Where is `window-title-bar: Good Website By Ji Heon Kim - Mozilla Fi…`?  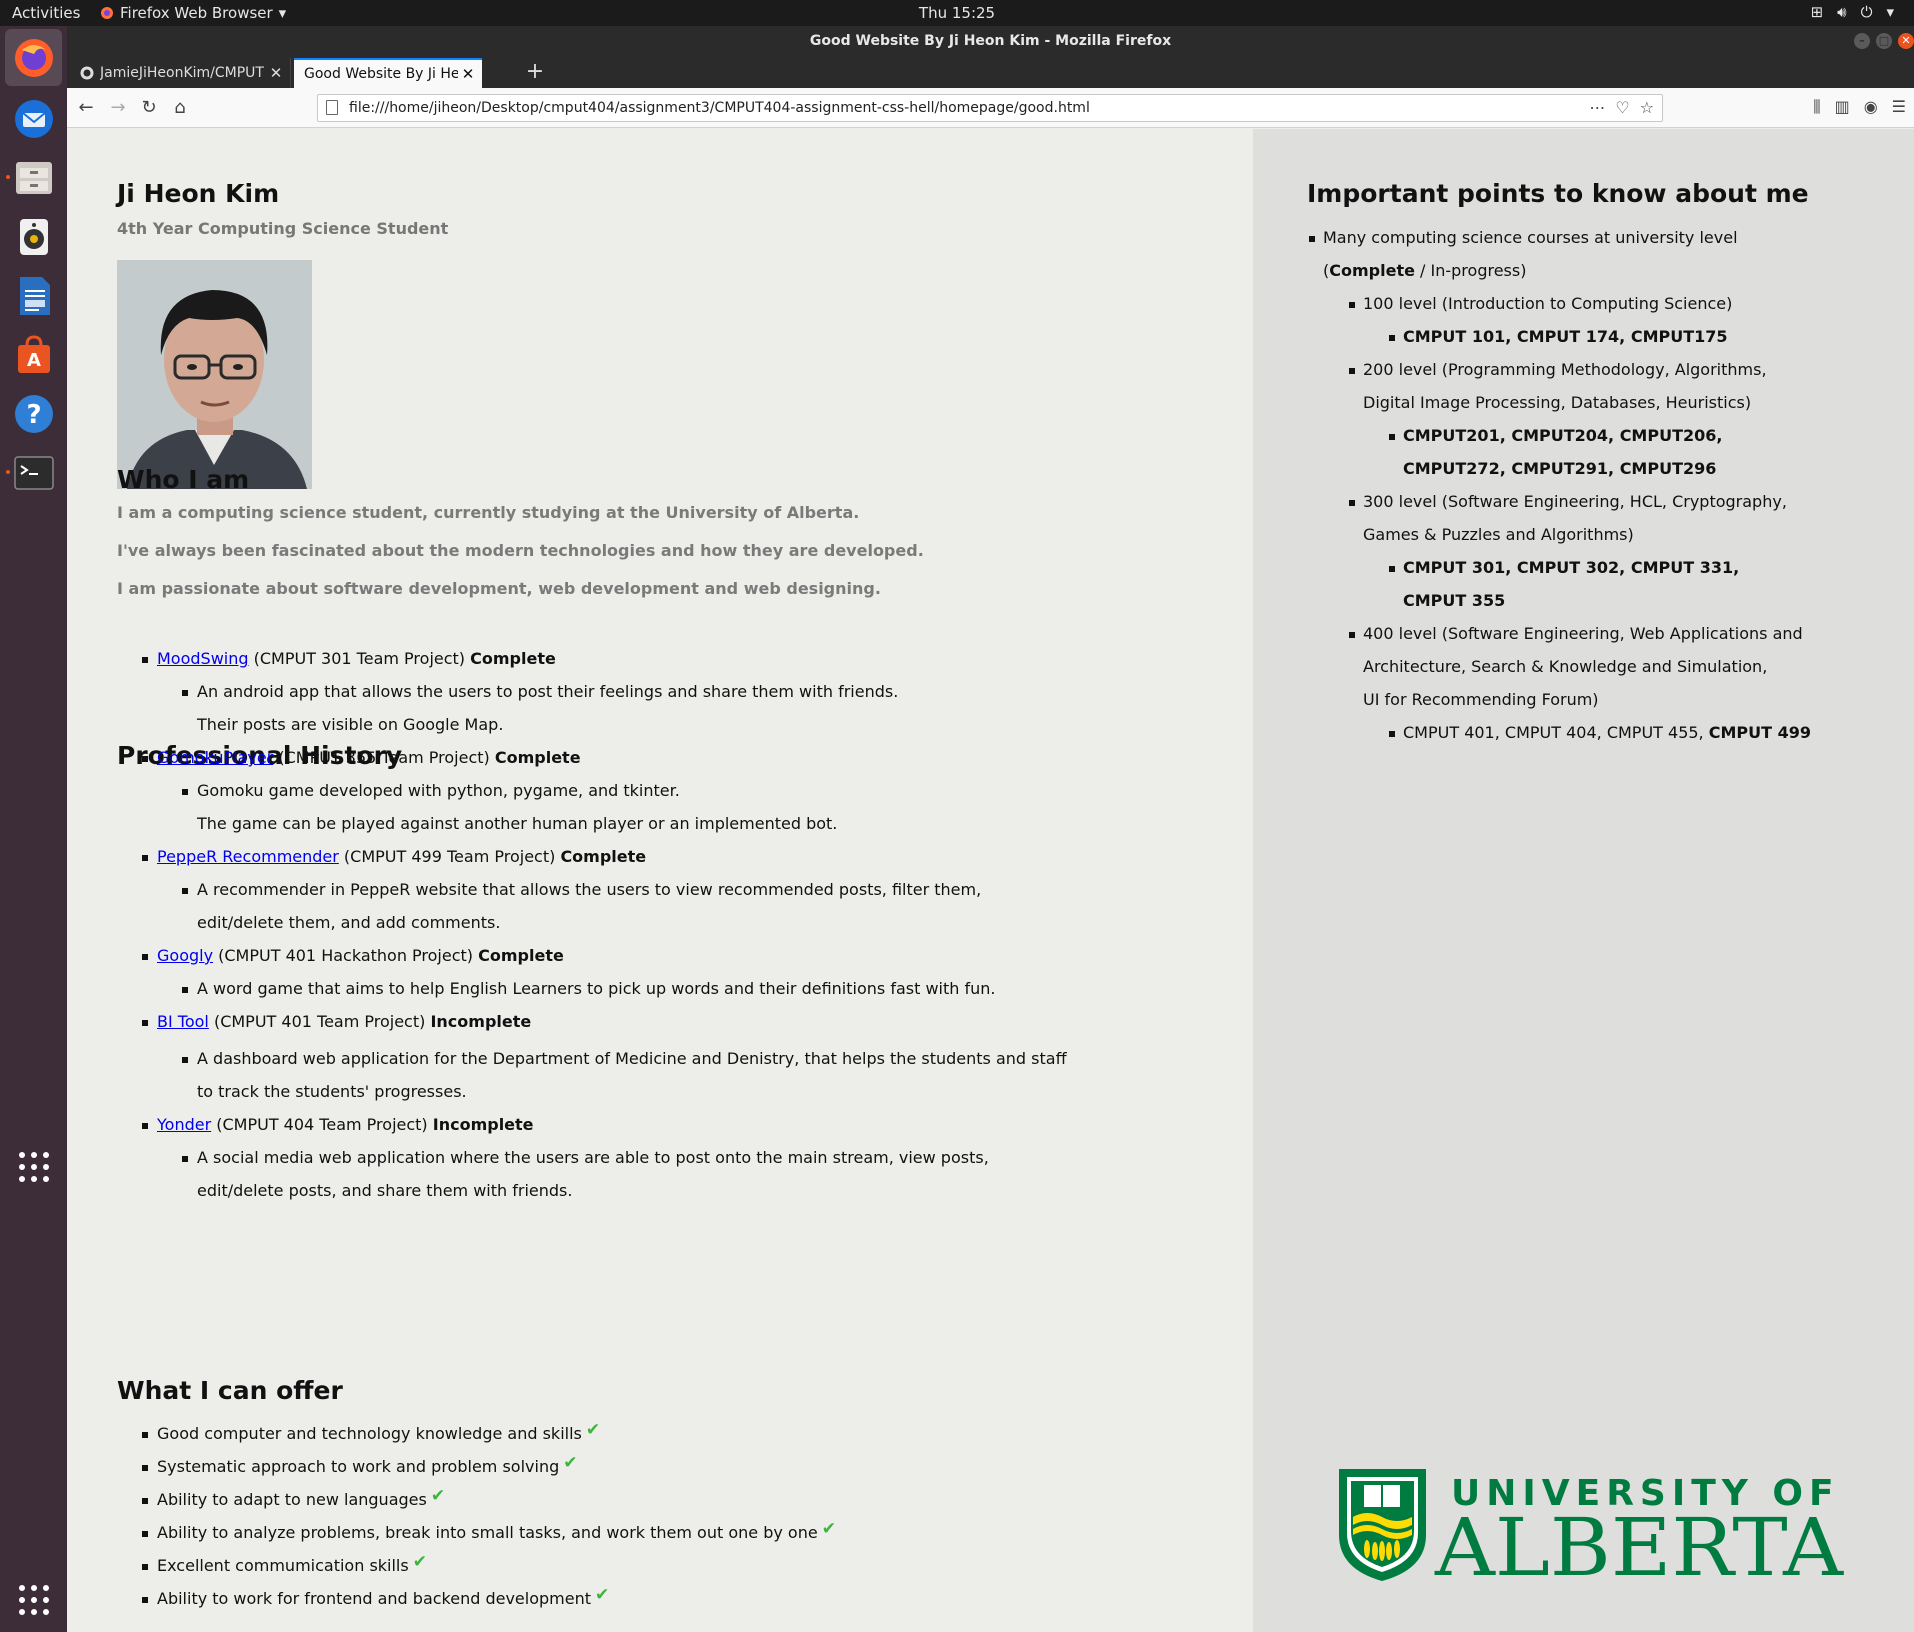
window-title-bar: Good Website By Ji Heon Kim - Mozilla Fi… is located at coordinates (990, 41).